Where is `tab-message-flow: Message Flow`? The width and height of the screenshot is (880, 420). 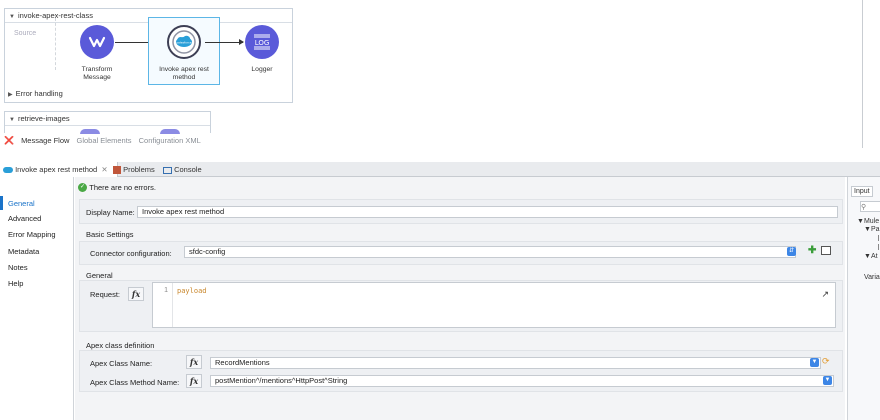
tab-message-flow: Message Flow is located at coordinates (45, 140).